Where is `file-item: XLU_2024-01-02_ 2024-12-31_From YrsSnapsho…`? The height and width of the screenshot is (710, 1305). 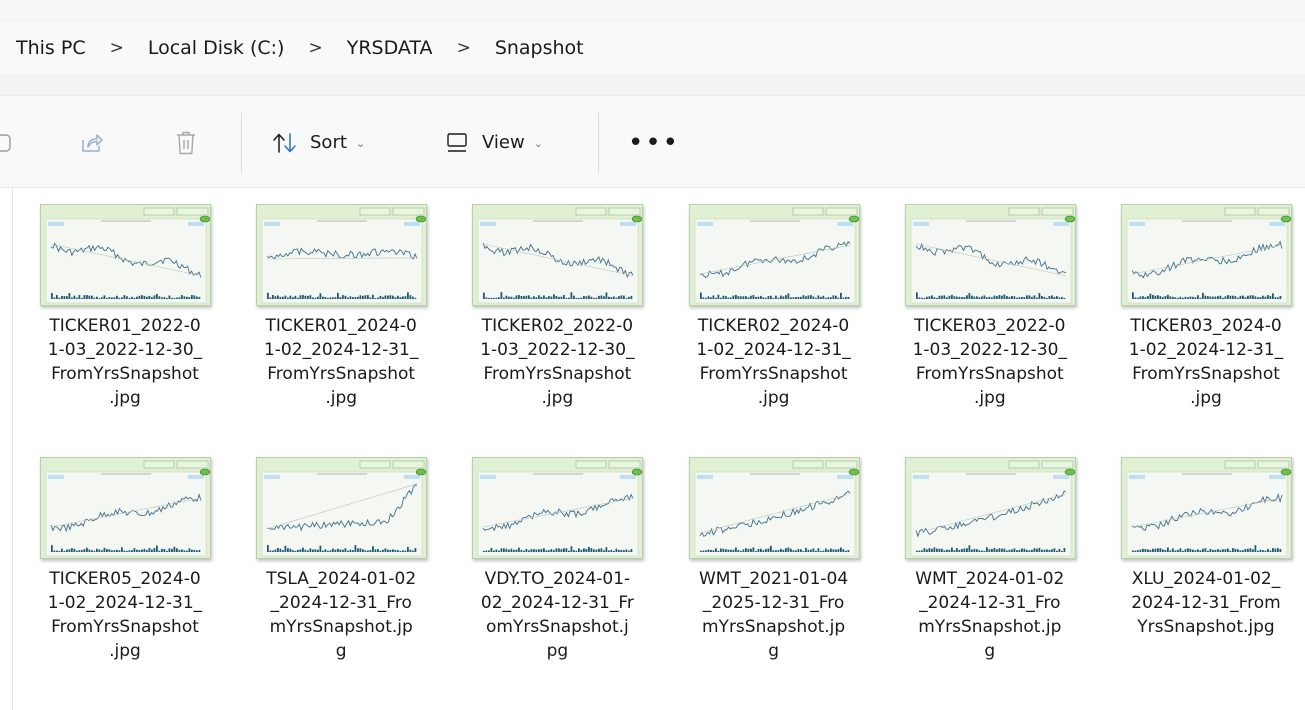 file-item: XLU_2024-01-02_ 2024-12-31_From YrsSnapsho… is located at coordinates (1204, 566).